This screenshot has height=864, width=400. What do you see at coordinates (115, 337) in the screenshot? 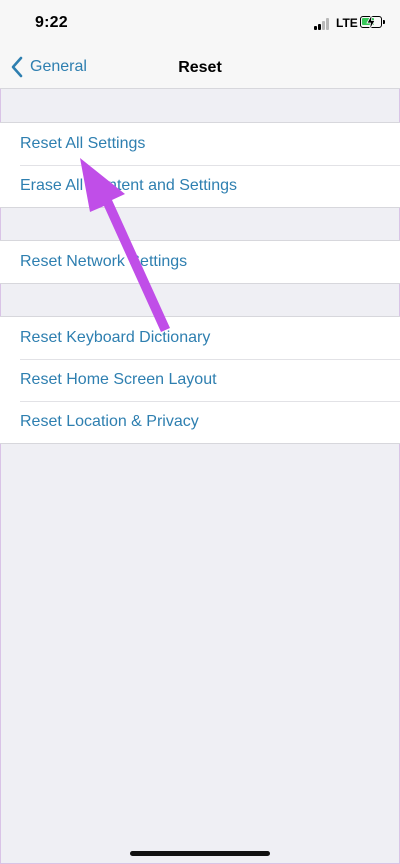
I see `row-label: Reset Keyboard Dictionary` at bounding box center [115, 337].